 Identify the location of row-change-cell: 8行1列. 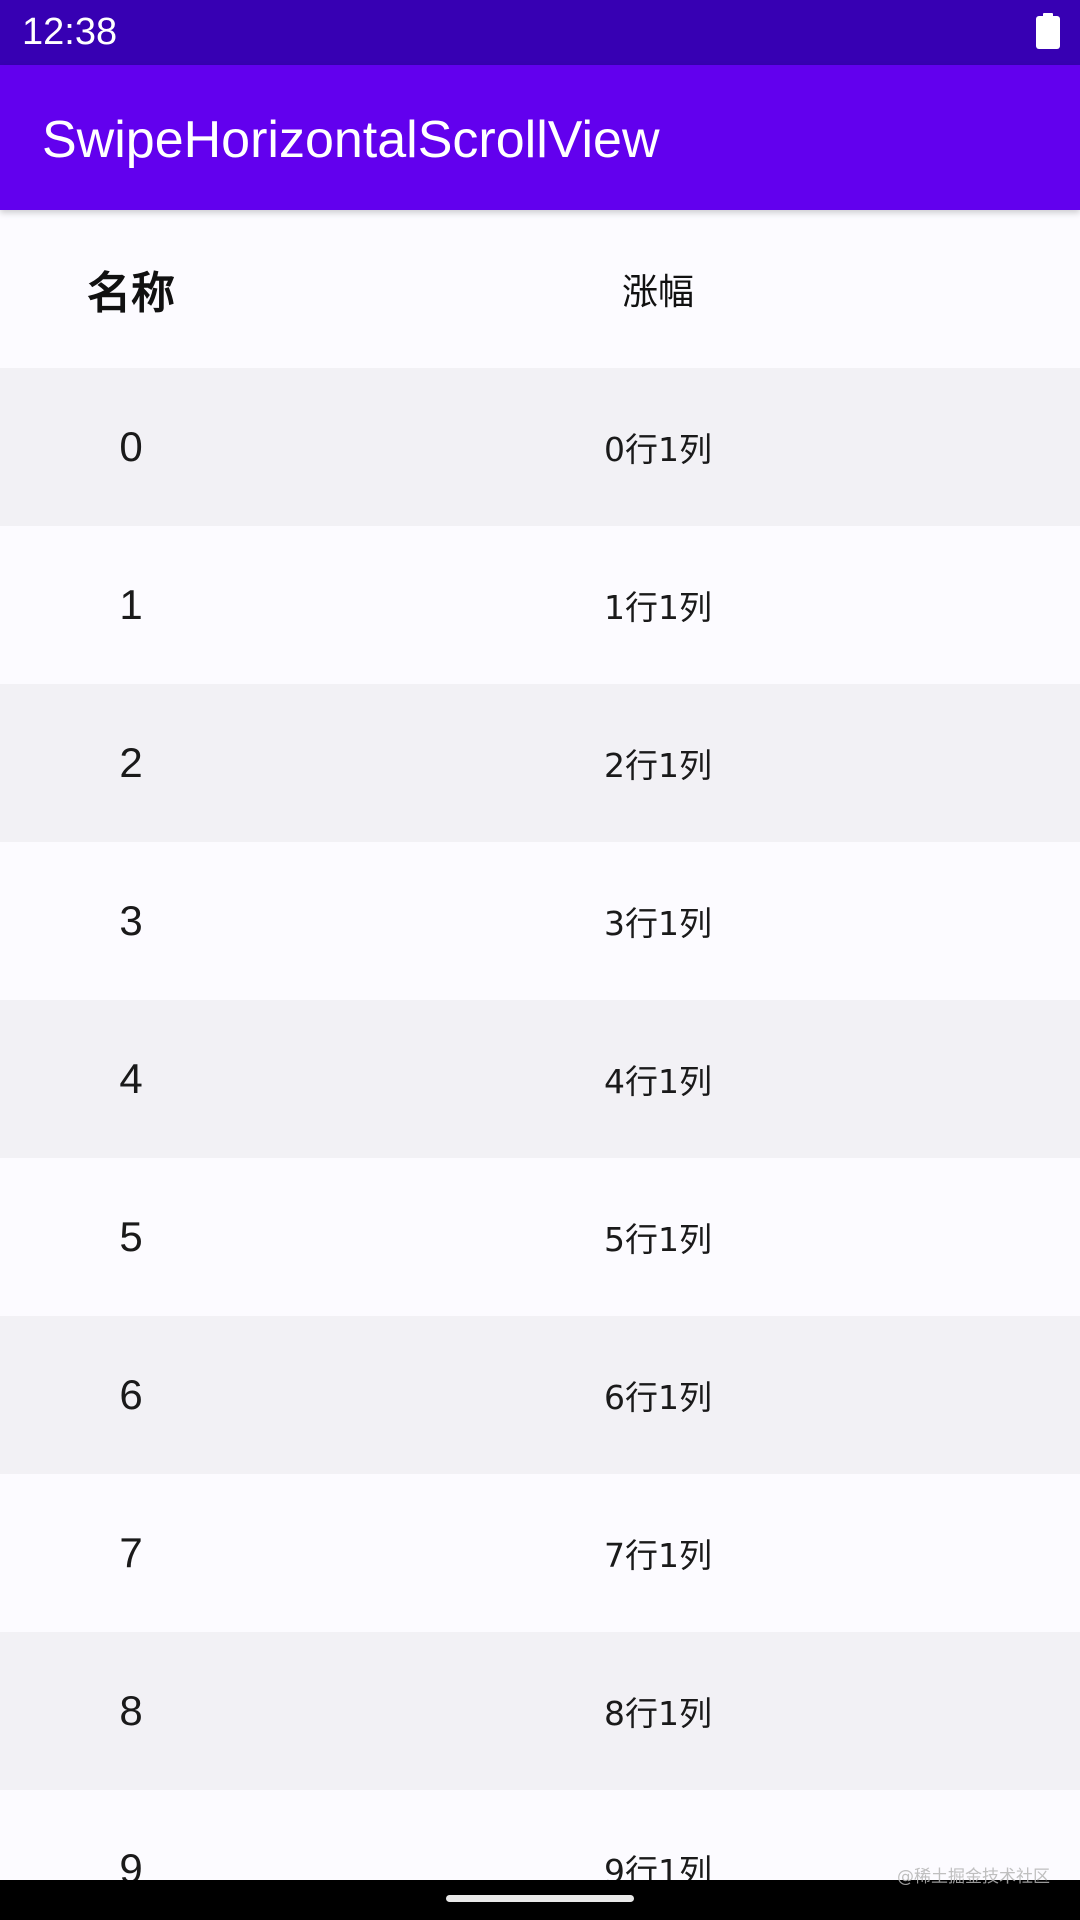
(658, 1713).